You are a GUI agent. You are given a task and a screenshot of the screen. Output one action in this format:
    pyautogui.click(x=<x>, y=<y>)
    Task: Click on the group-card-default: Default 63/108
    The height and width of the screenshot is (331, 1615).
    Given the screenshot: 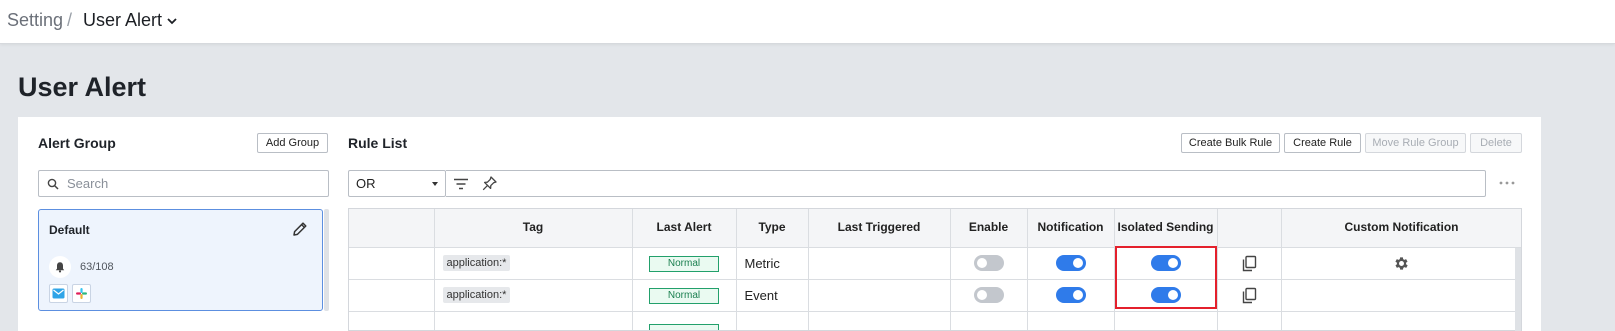 What is the action you would take?
    pyautogui.click(x=180, y=260)
    